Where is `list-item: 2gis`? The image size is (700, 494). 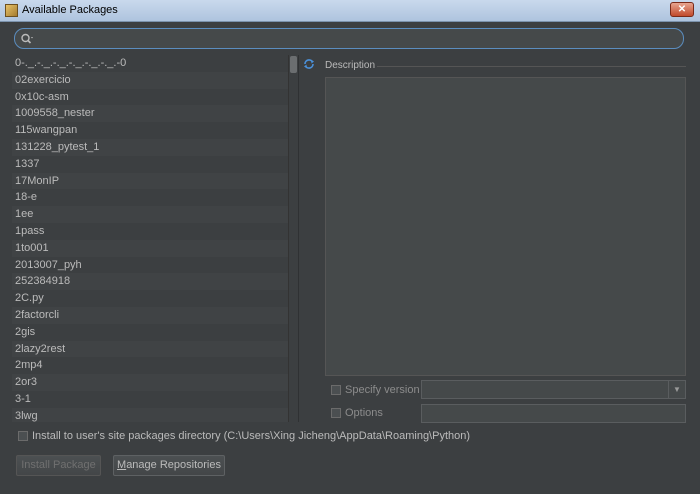
list-item: 2gis is located at coordinates (150, 332).